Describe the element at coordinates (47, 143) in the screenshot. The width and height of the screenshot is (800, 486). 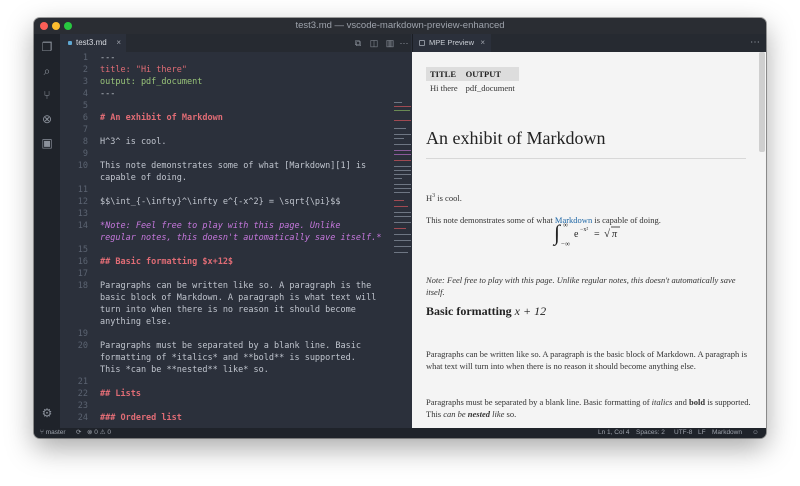
I see `extensions-icon: ▣` at that location.